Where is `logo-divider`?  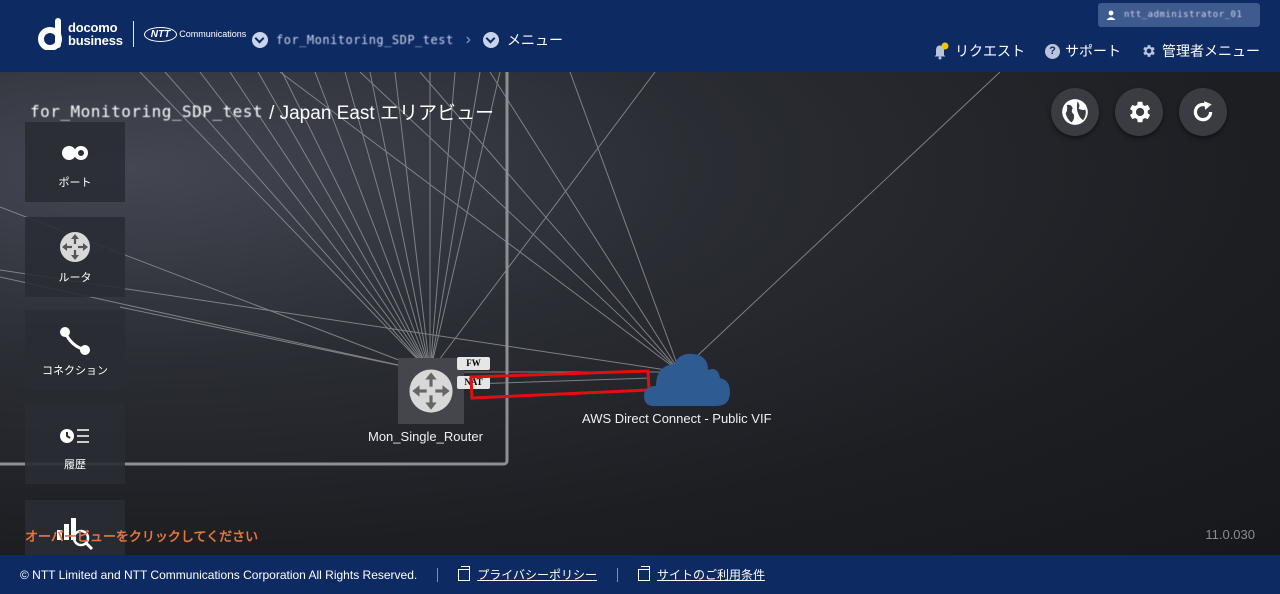
logo-divider is located at coordinates (133, 34).